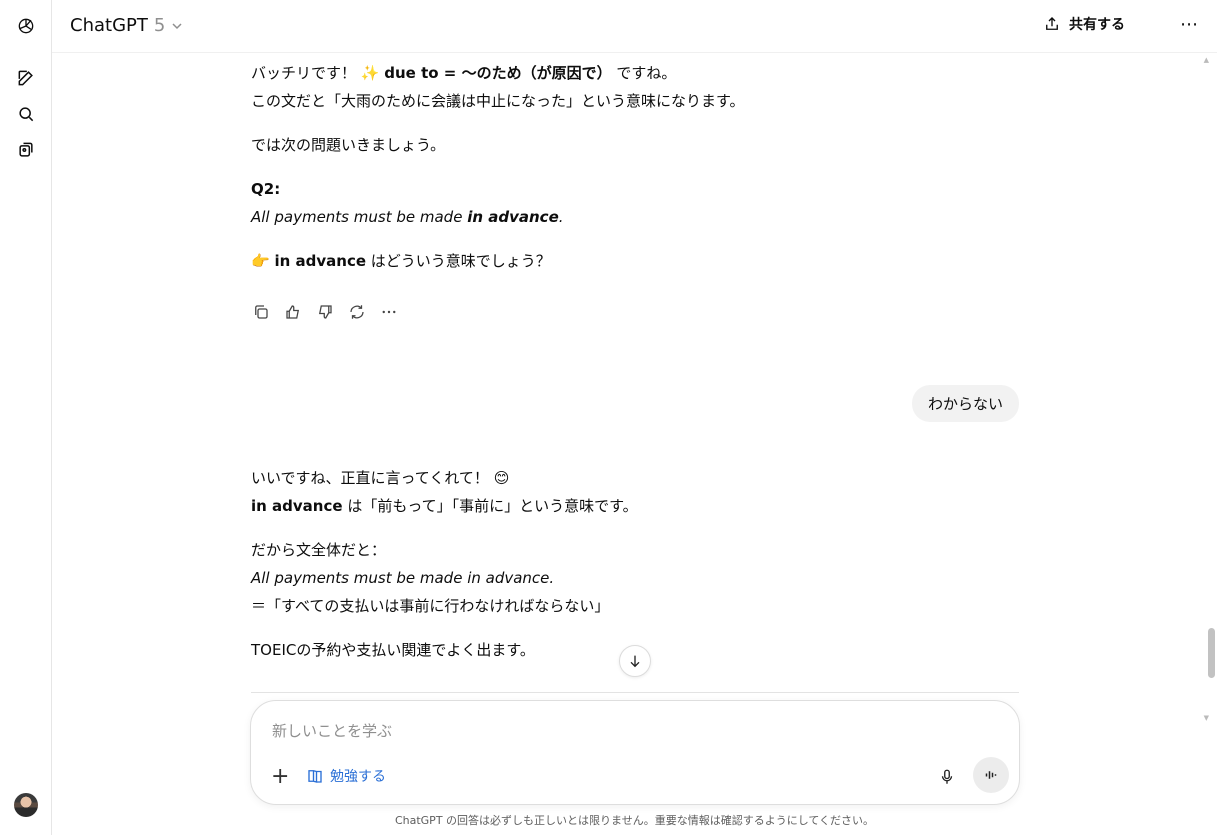  What do you see at coordinates (370, 73) in the screenshot?
I see `sparkles-icon: ✨` at bounding box center [370, 73].